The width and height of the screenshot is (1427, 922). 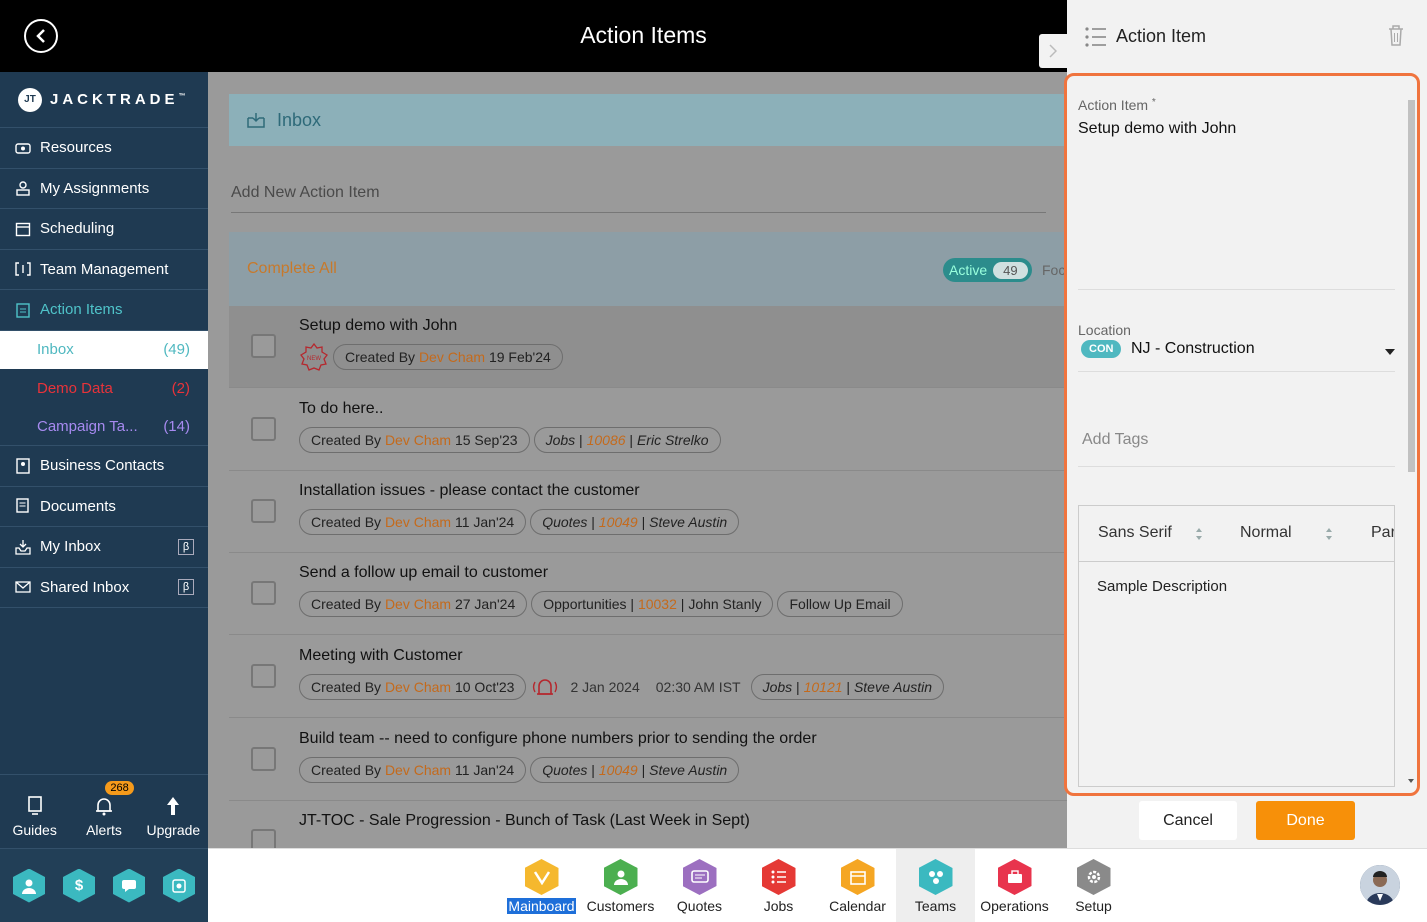 I want to click on form-scrollbar-thumb, so click(x=1411, y=286).